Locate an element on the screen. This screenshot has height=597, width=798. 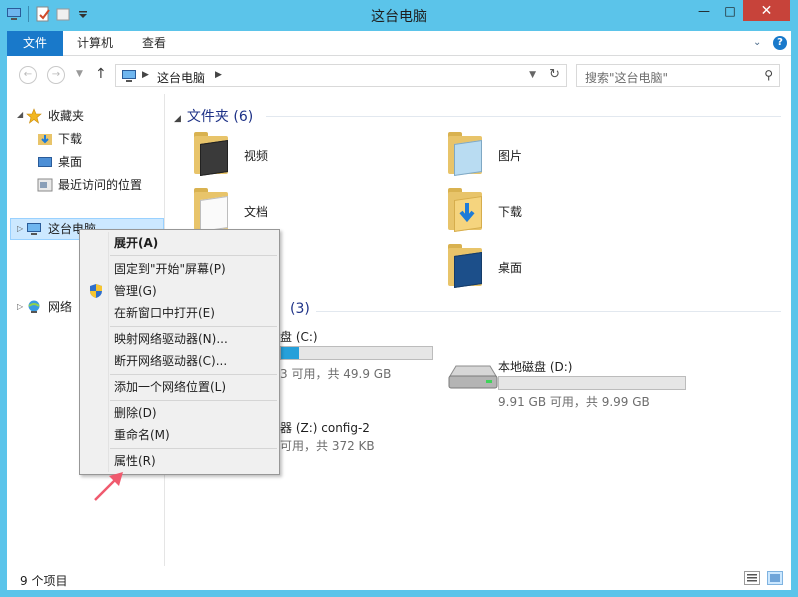
drive-c-usage-fill is located at coordinates (290, 353).